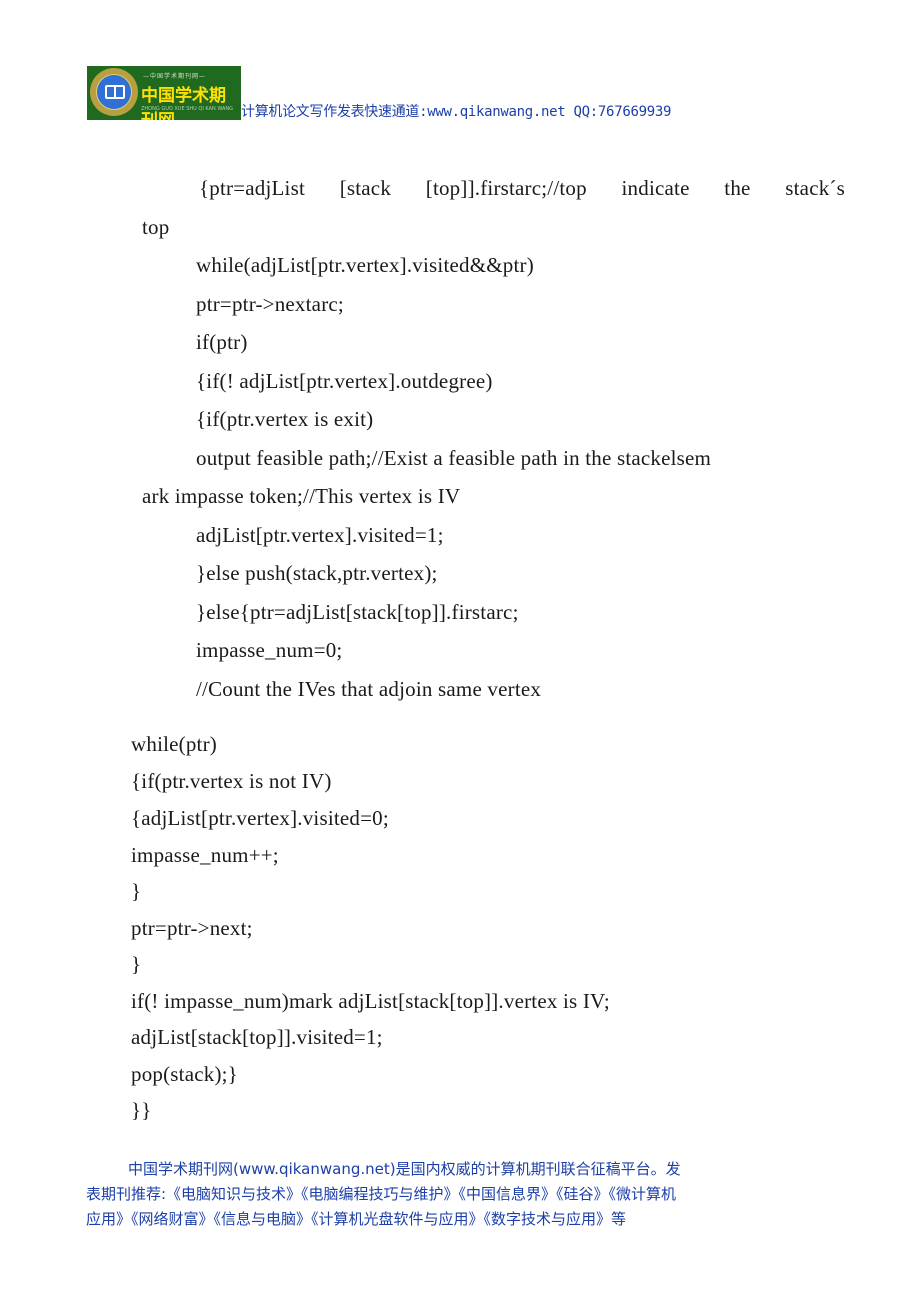 This screenshot has height=1302, width=920. Describe the element at coordinates (320, 535) in the screenshot. I see `code-line: adjList[ptr.vertex].visited=1;` at that location.